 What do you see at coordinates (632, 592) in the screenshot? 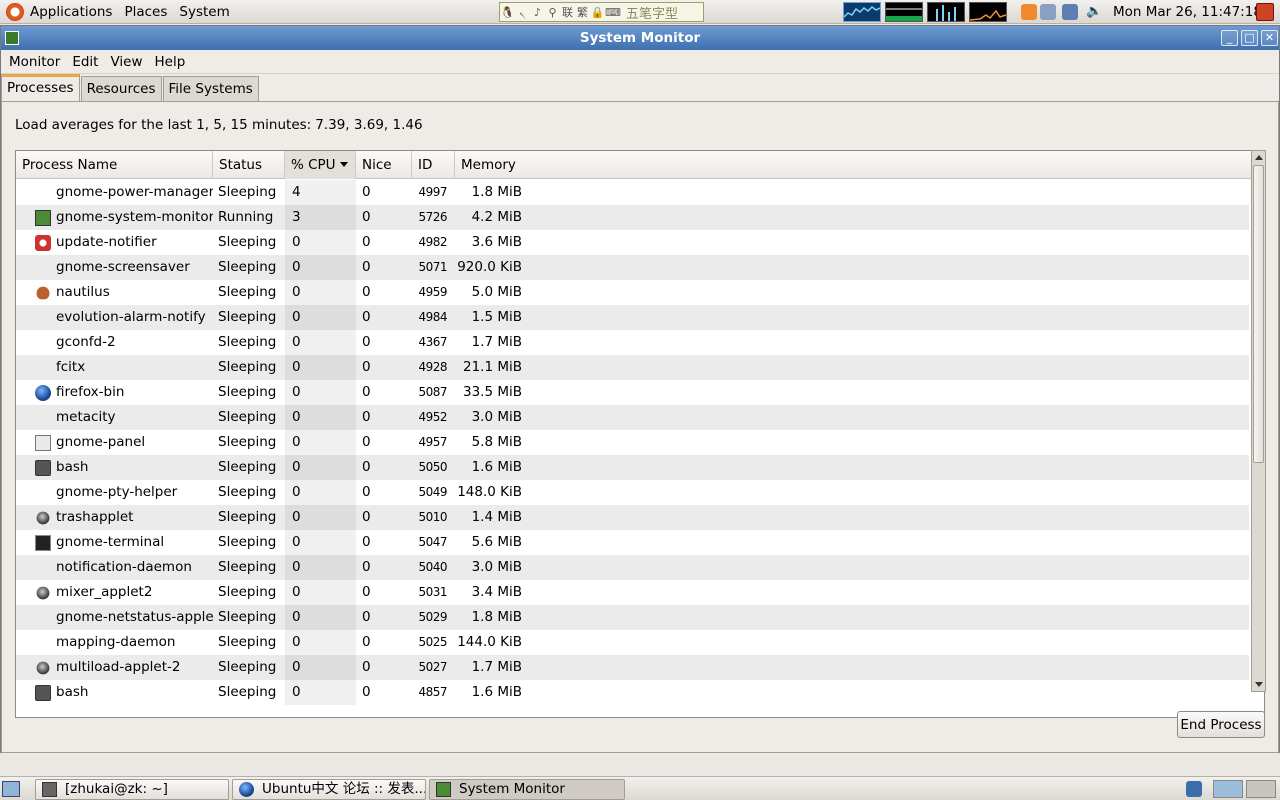
I see `process-row: mixer_applet2 Sleeping 0 0 5031 3.4 MiB` at bounding box center [632, 592].